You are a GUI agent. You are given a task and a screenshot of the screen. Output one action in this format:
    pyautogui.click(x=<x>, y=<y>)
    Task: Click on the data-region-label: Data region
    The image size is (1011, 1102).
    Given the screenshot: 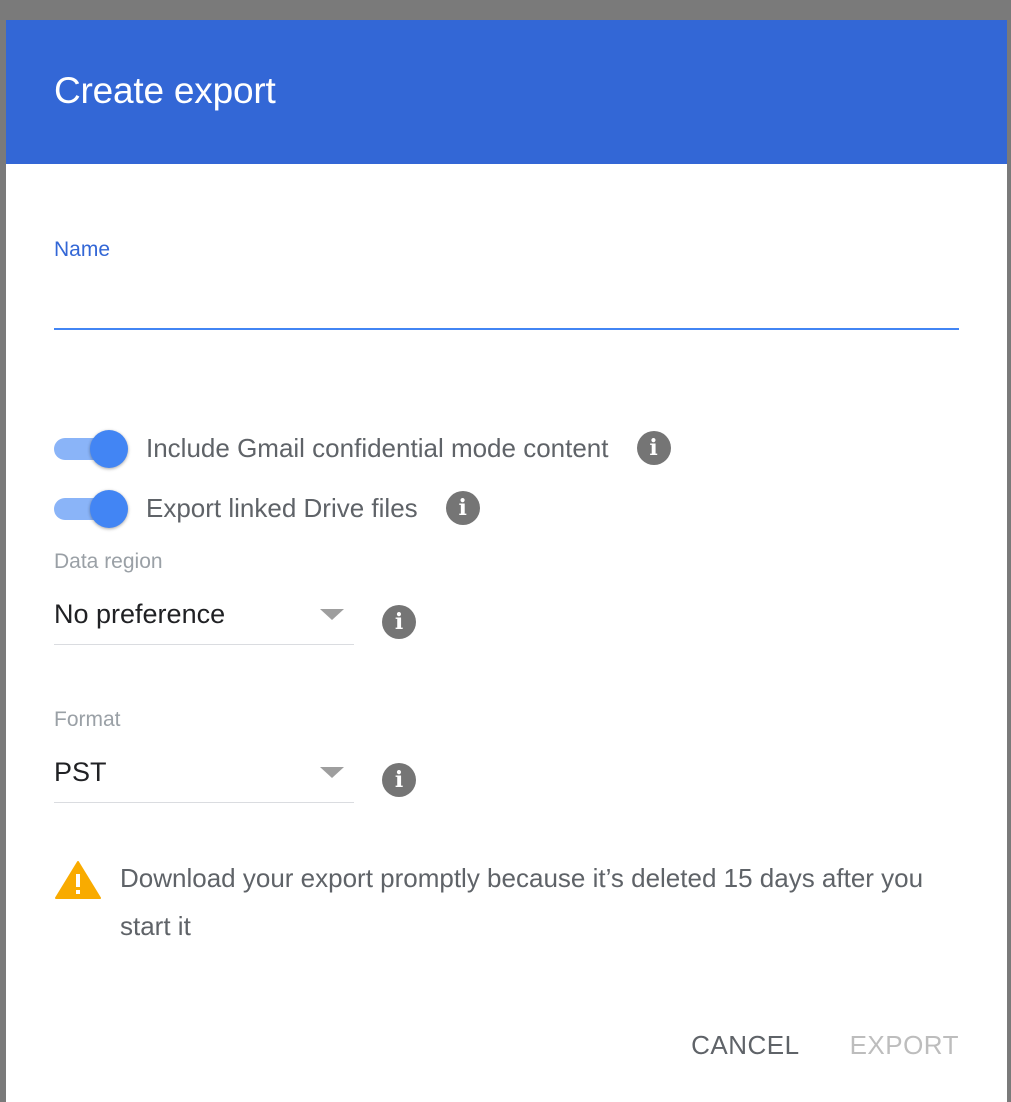 What is the action you would take?
    pyautogui.click(x=108, y=561)
    